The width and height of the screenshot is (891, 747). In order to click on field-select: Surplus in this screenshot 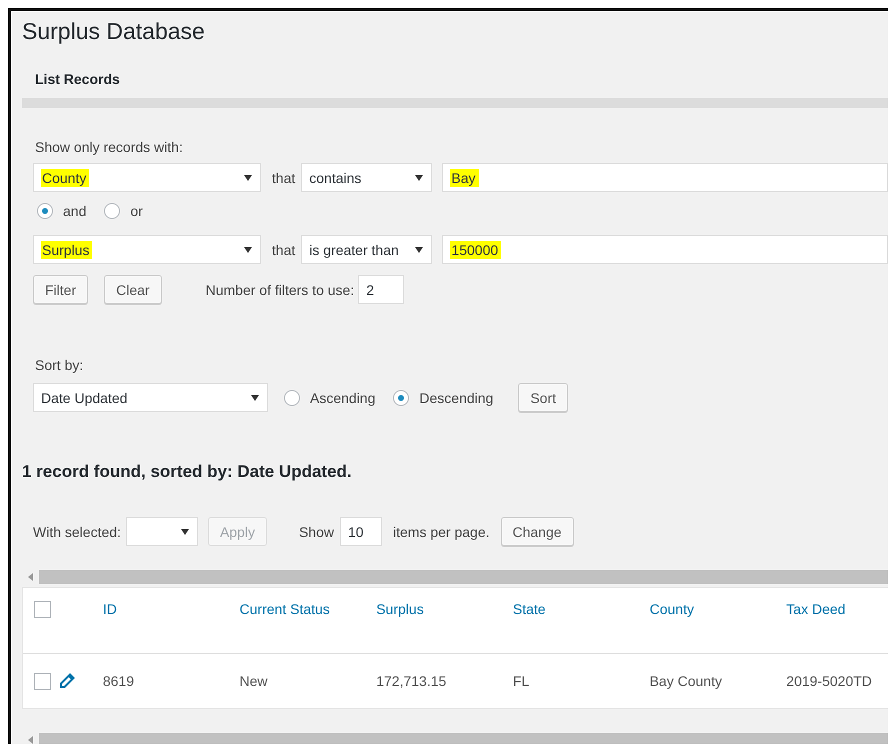, I will do `click(147, 249)`.